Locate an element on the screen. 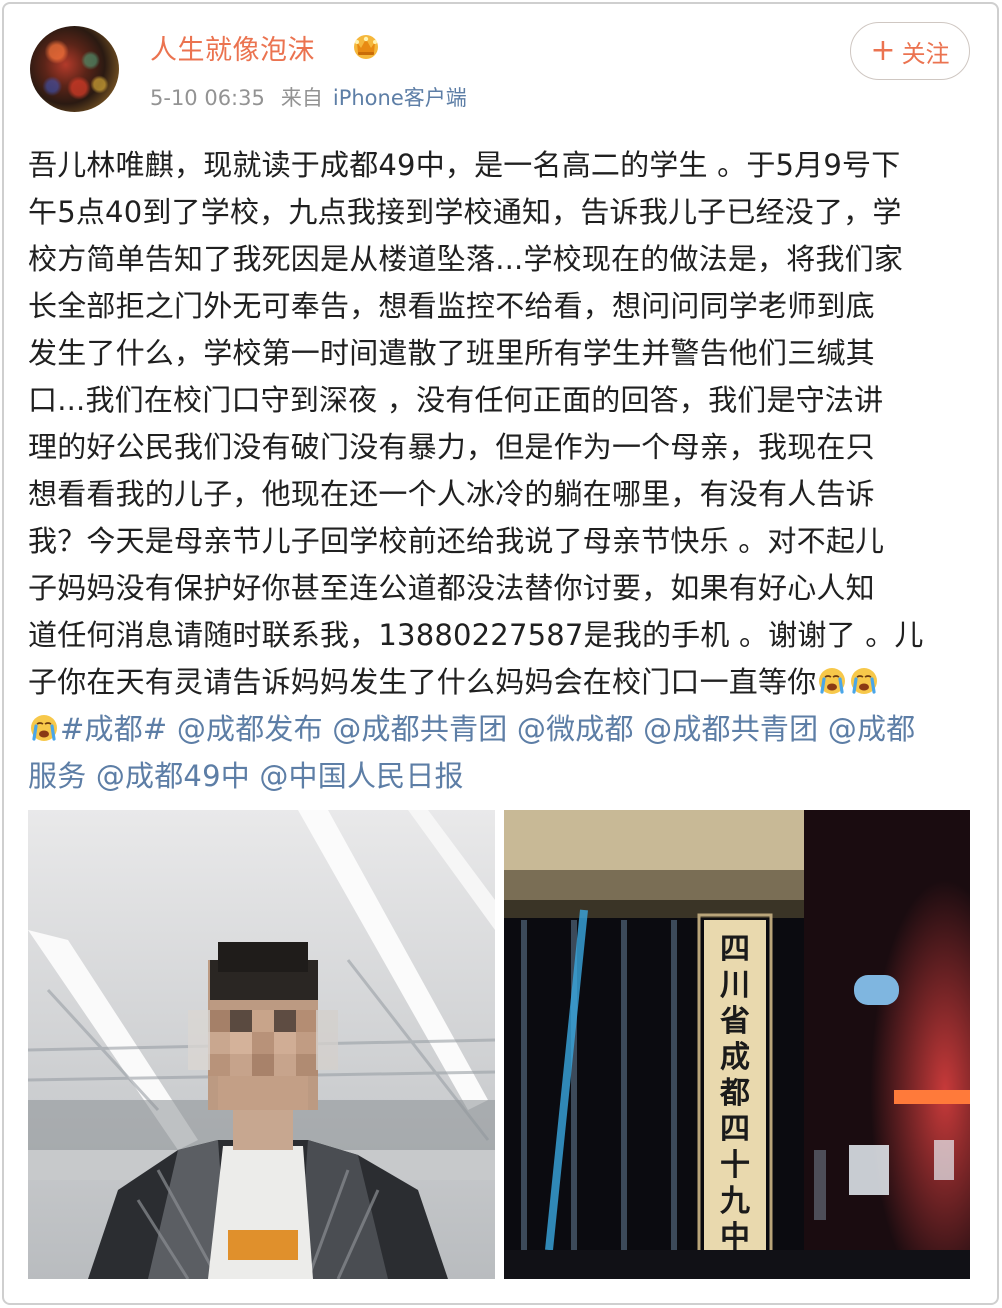 This screenshot has height=1308, width=1002. post-line: 想看看我的儿子，他现在还一个人冰冷的躺在哪里，有没有人告诉 is located at coordinates (451, 494).